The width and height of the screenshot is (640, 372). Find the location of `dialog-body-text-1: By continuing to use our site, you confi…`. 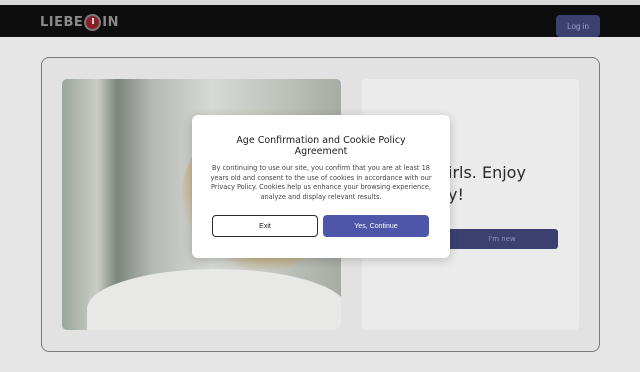

dialog-body-text-1: By continuing to use our site, you confi… is located at coordinates (321, 173).